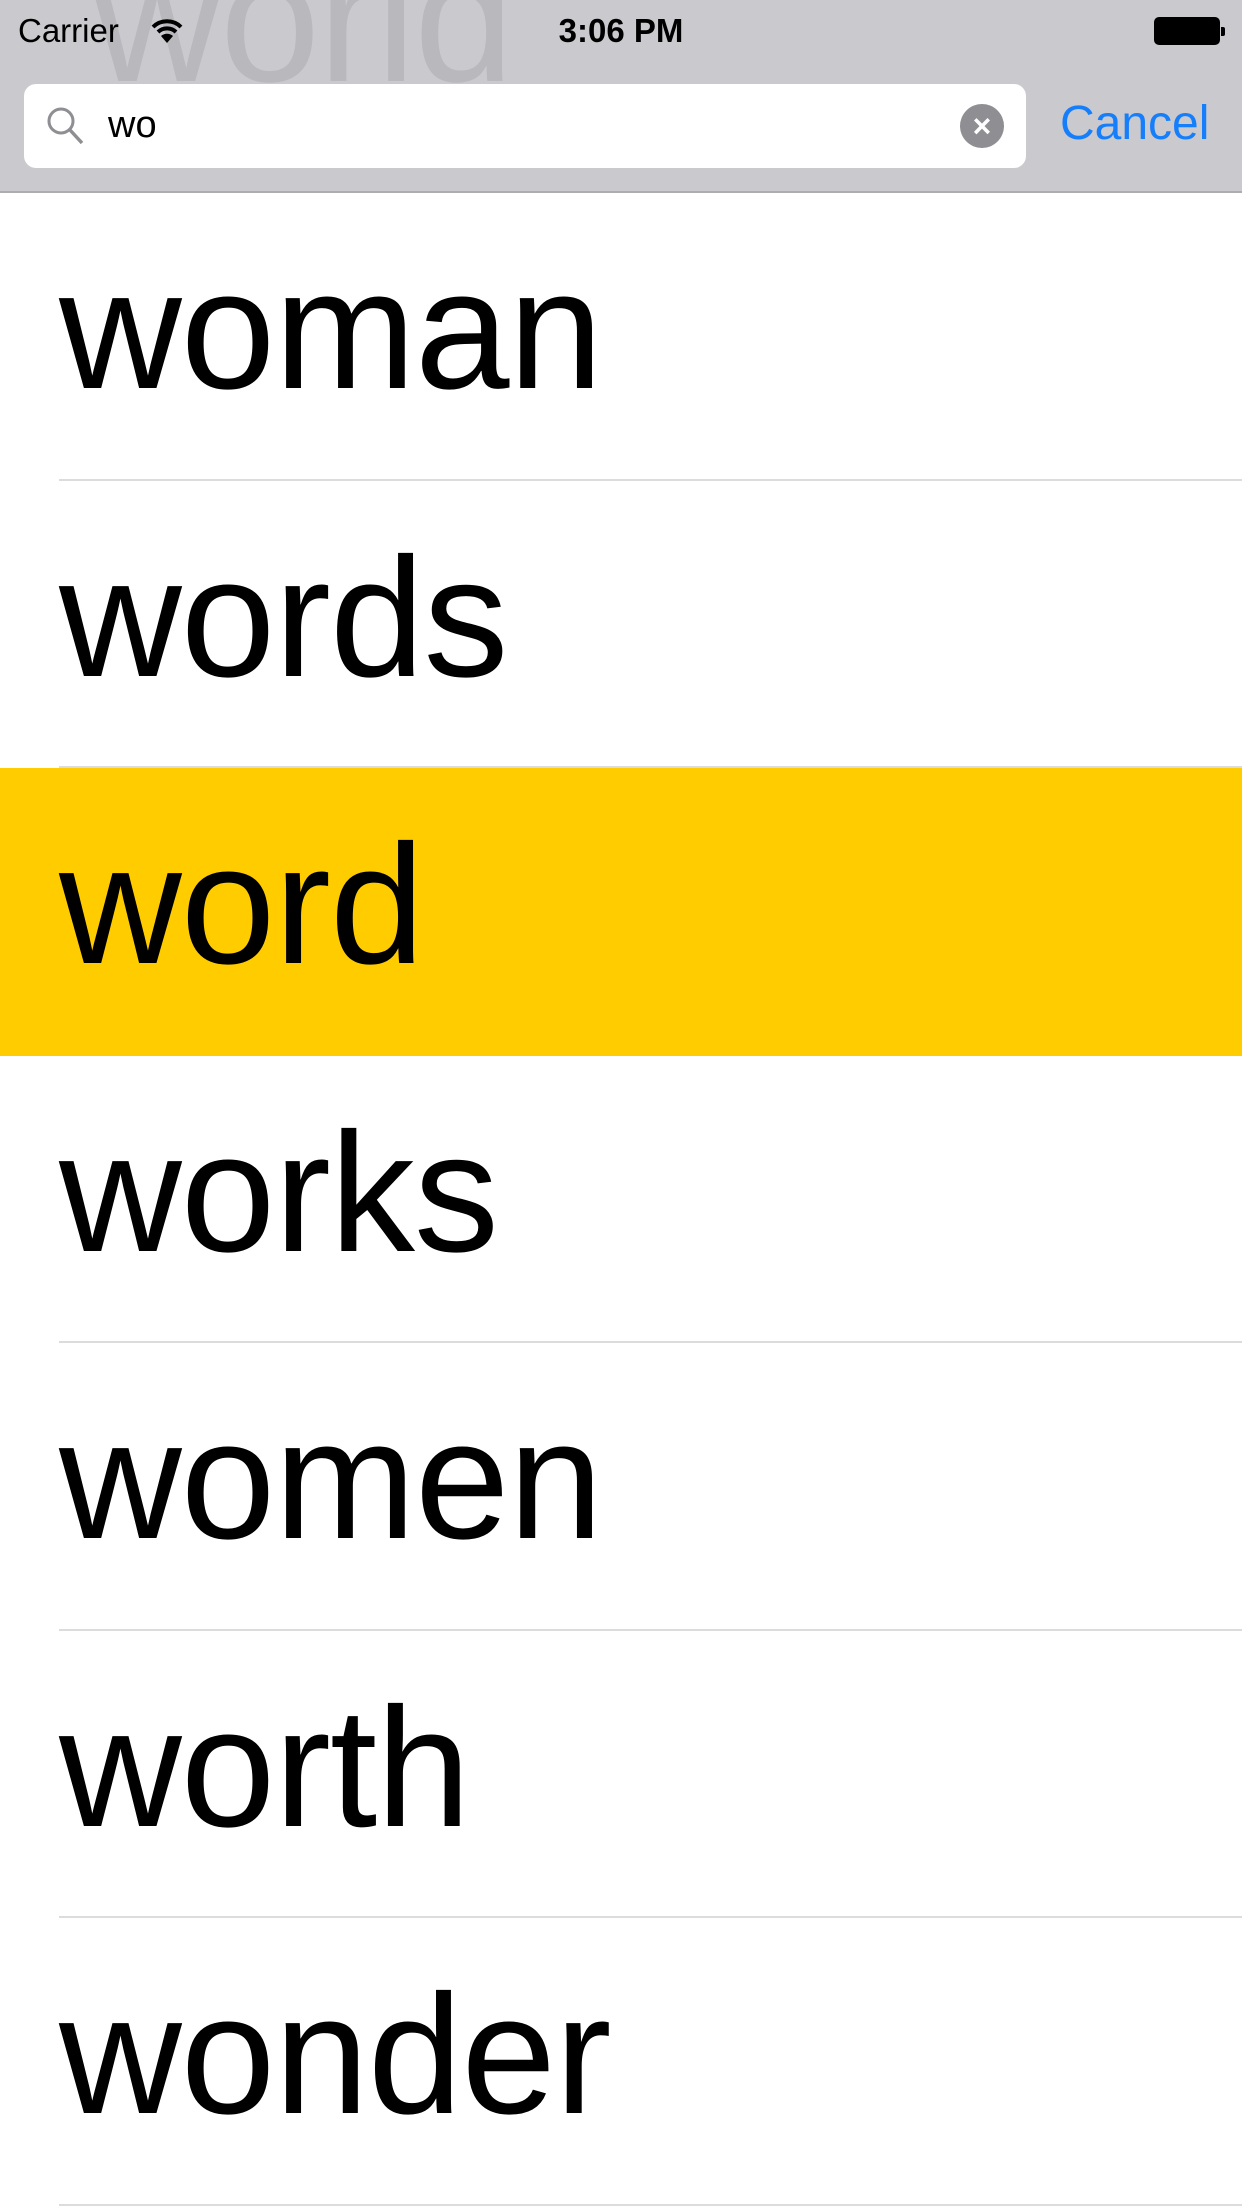  What do you see at coordinates (982, 126) in the screenshot?
I see `clear-icon: ×` at bounding box center [982, 126].